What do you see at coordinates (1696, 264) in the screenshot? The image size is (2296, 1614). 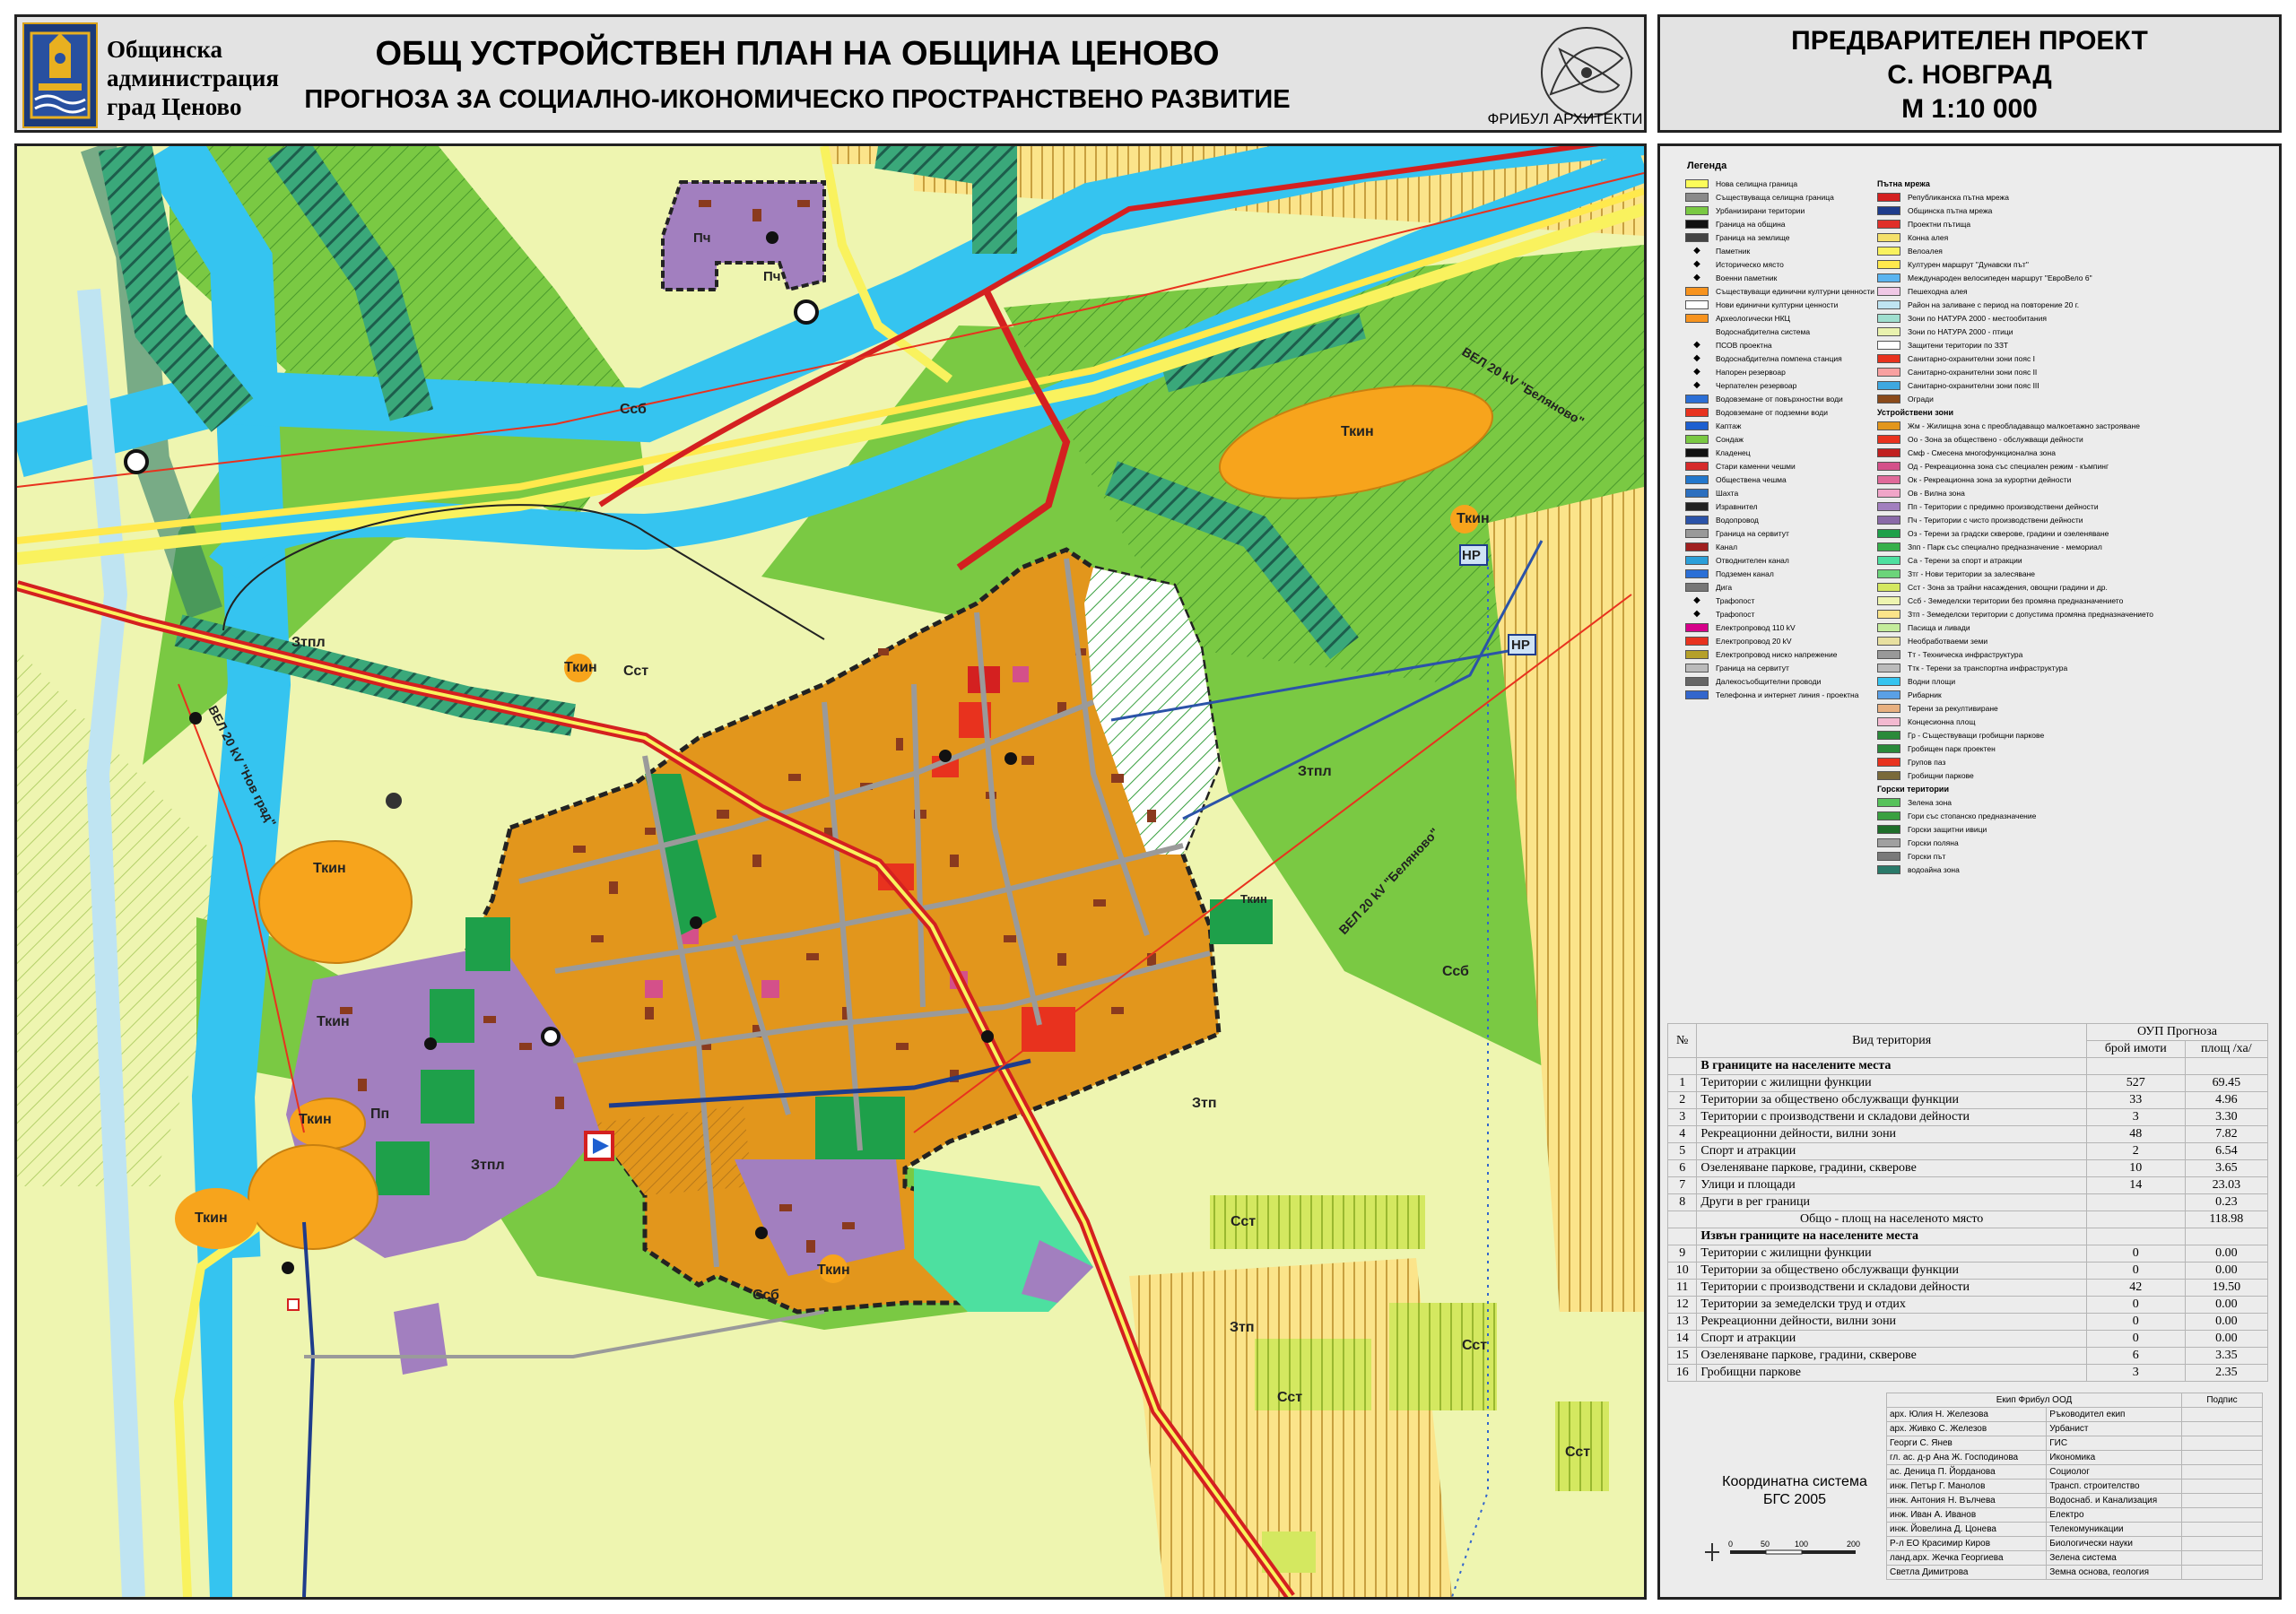 I see `historic-place-icon: ◆` at bounding box center [1696, 264].